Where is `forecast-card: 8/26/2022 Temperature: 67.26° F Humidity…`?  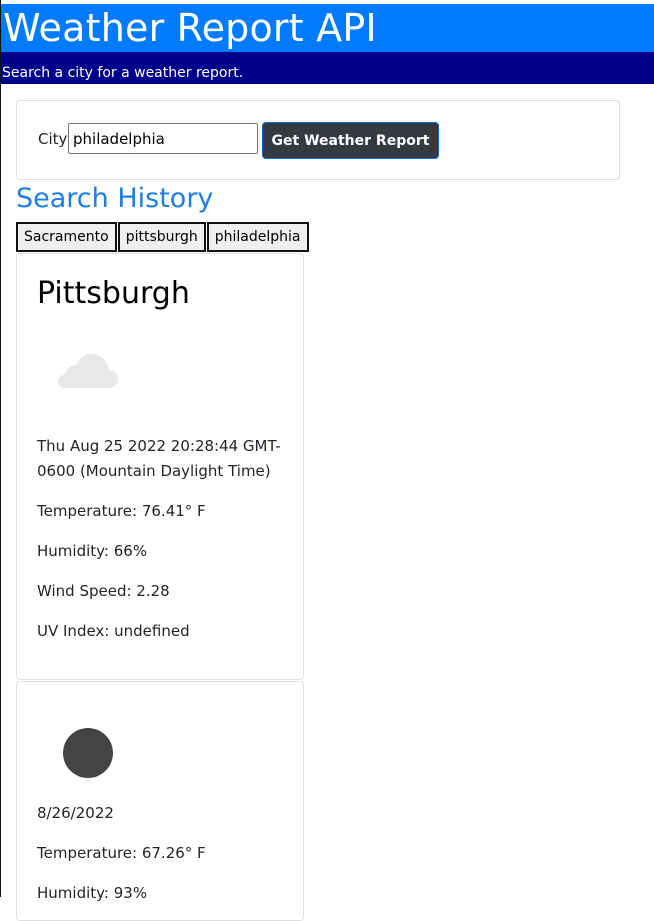
forecast-card: 8/26/2022 Temperature: 67.26° F Humidity… is located at coordinates (160, 801).